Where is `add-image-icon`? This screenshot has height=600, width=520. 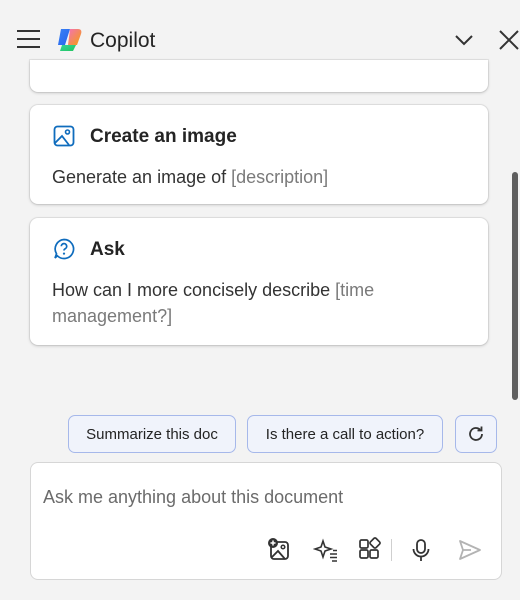 add-image-icon is located at coordinates (280, 550).